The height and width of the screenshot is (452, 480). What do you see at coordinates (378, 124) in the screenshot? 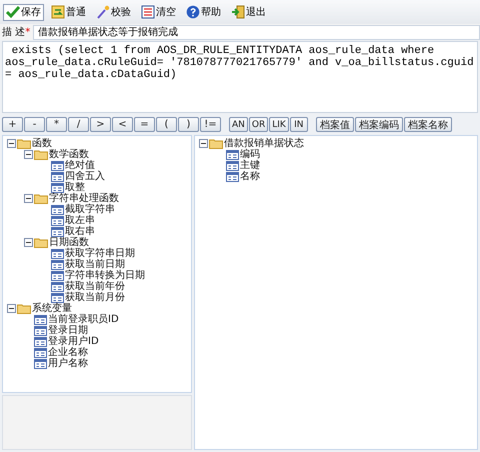
I see `field-button: 档案编码` at bounding box center [378, 124].